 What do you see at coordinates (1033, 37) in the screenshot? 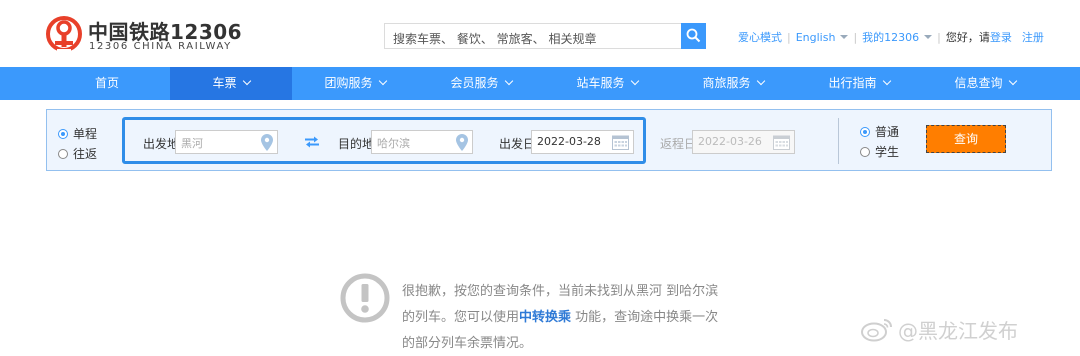
I see `register-link: 注册` at bounding box center [1033, 37].